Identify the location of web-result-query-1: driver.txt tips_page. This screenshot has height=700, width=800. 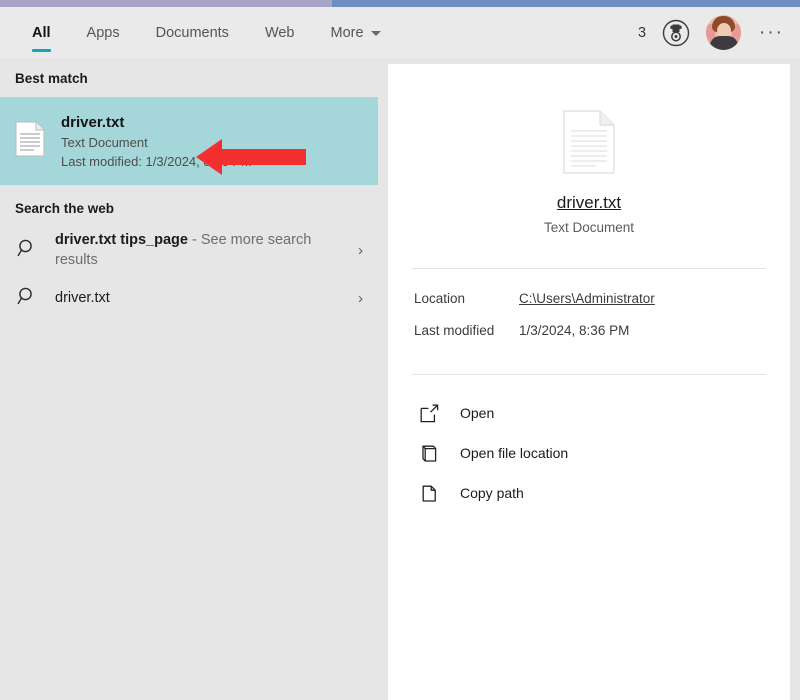
(121, 240).